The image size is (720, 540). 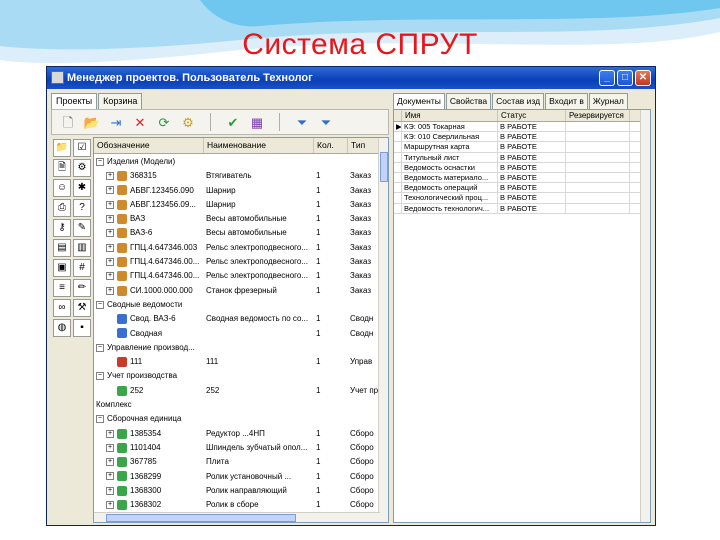 What do you see at coordinates (522, 208) in the screenshot?
I see `table-row: Ведомость технологич... В РАБОТЕ` at bounding box center [522, 208].